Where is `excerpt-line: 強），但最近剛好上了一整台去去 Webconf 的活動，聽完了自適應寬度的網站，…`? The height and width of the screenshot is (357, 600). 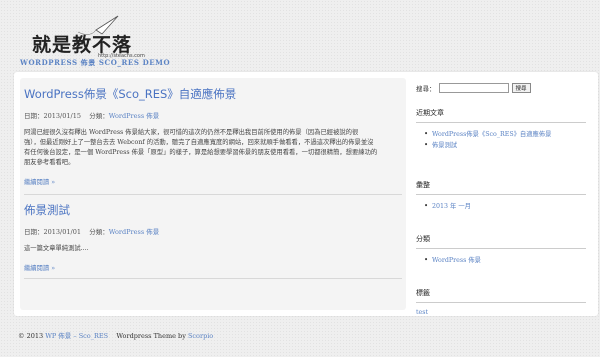
excerpt-line: 強），但最近剛好上了一整台去去 Webconf 的活動，聽完了自適應寬度的網站，… is located at coordinates (199, 142).